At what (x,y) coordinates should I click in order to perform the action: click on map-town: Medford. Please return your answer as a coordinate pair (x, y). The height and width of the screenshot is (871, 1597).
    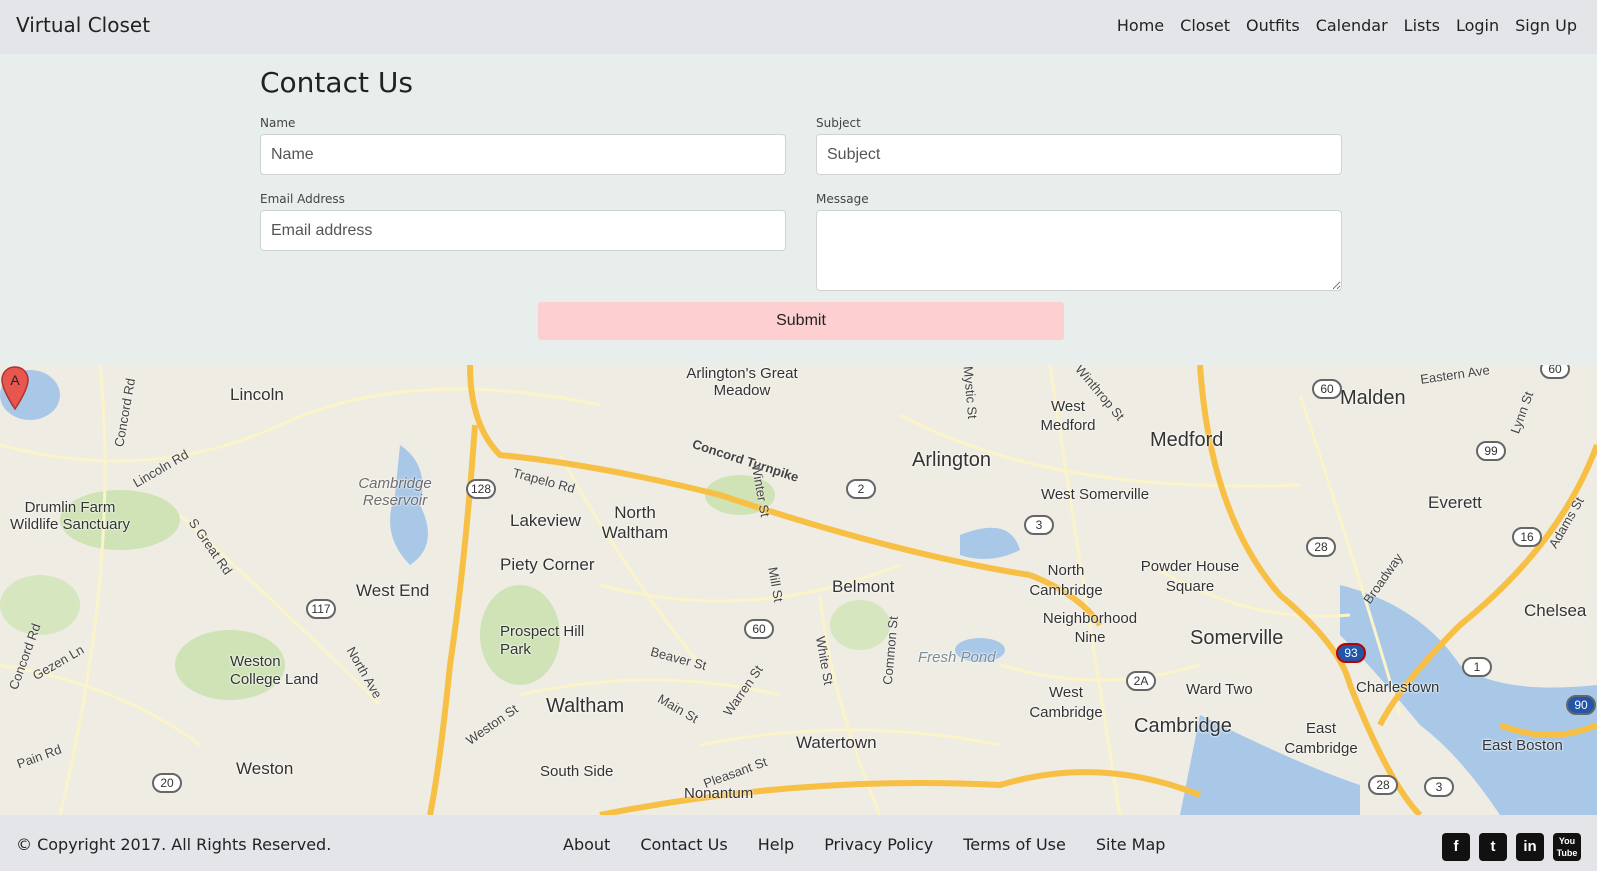
    Looking at the image, I should click on (1187, 440).